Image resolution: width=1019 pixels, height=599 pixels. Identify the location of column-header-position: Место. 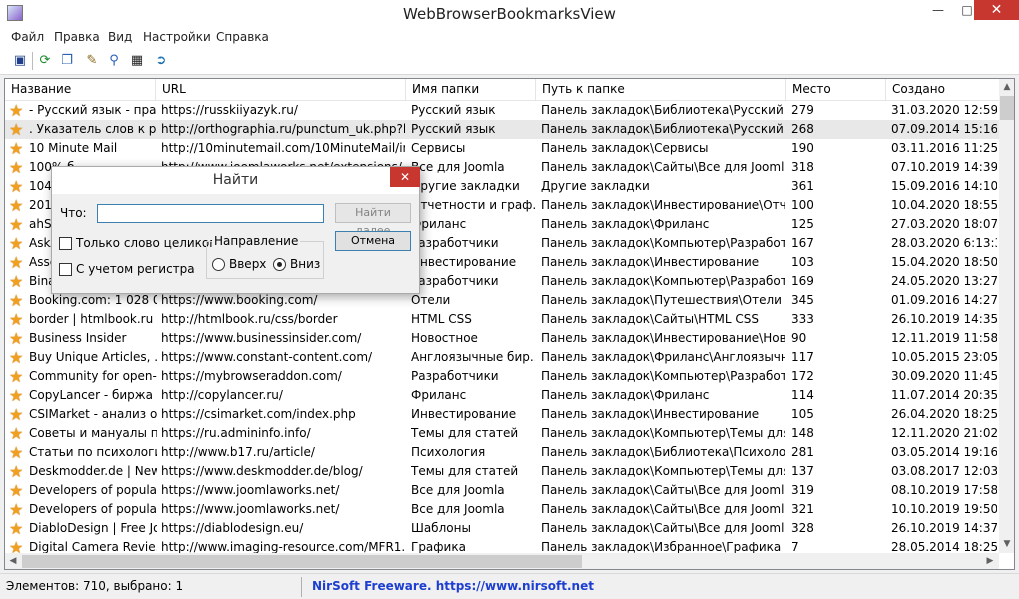
(836, 90).